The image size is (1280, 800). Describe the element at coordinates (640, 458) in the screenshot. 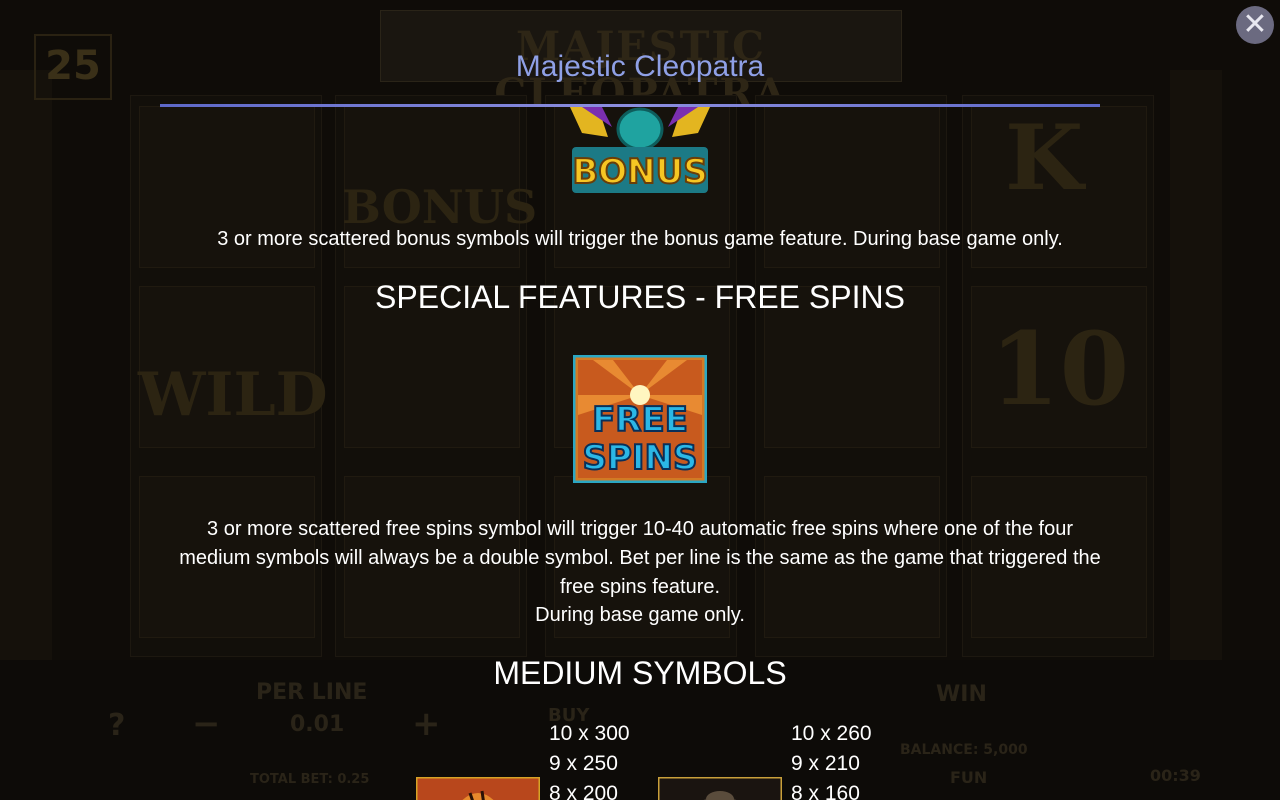

I see `free-spins-symbol-line2: SPINS` at that location.